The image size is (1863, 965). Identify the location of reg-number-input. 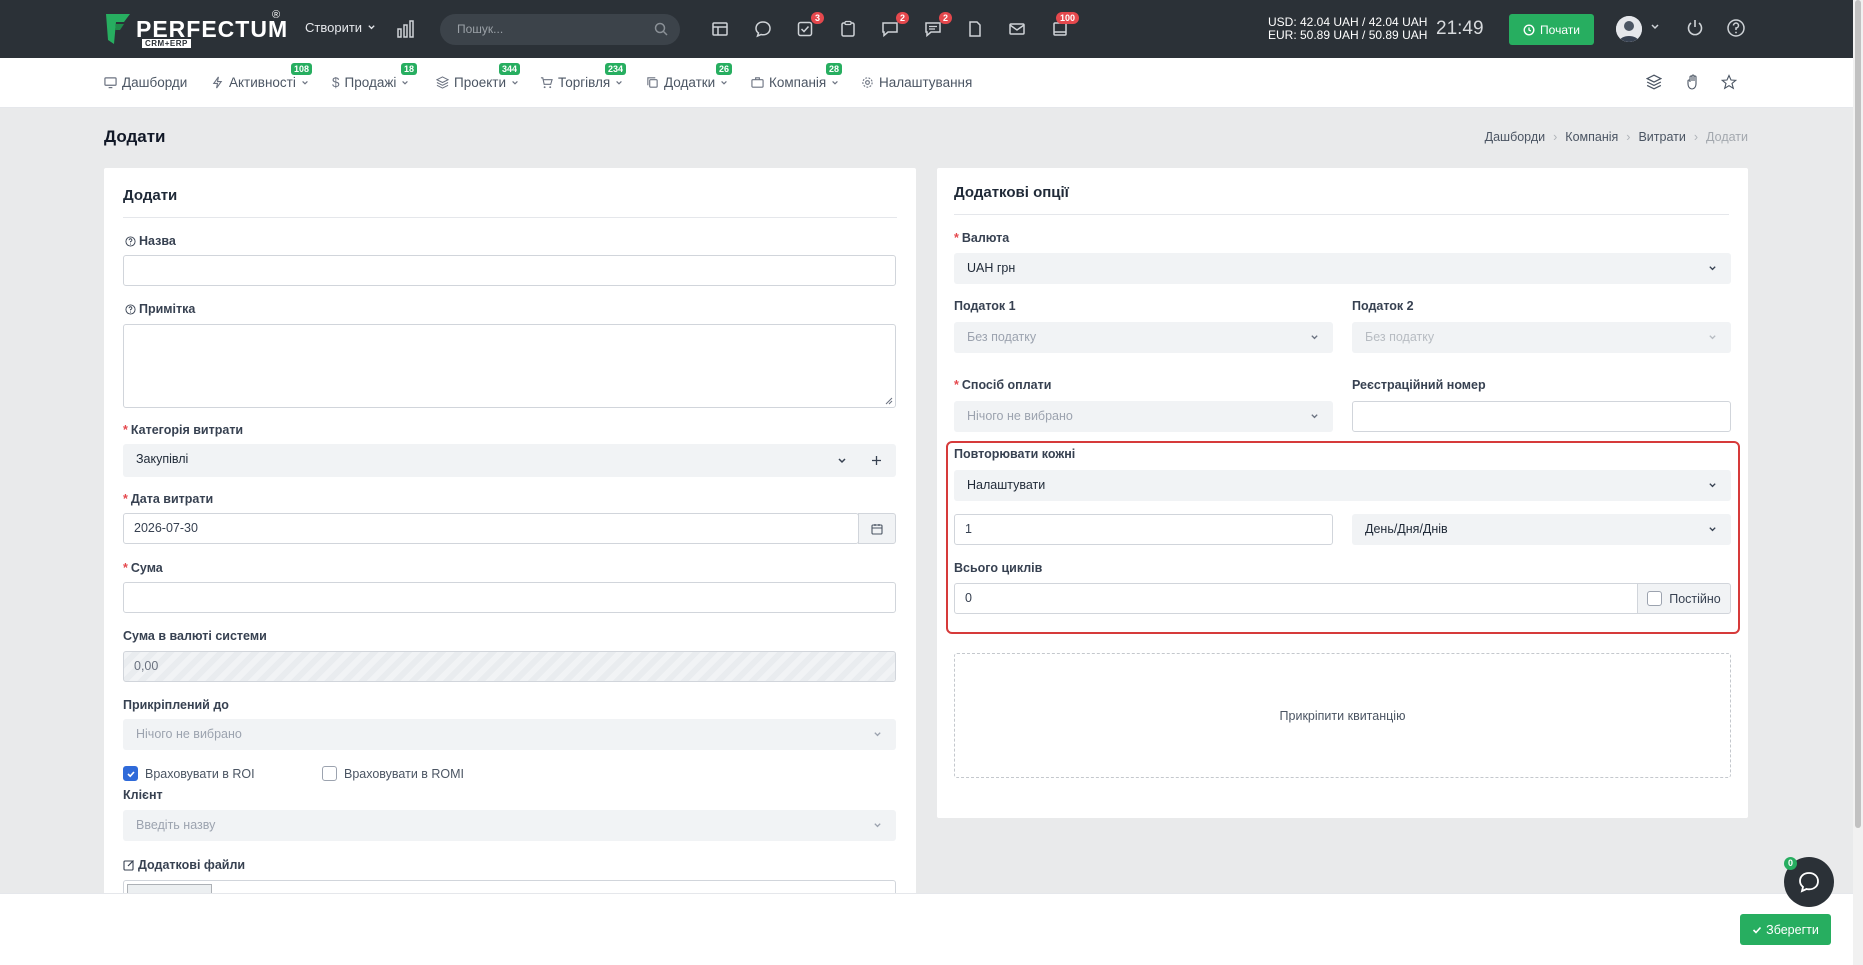
(1541, 416).